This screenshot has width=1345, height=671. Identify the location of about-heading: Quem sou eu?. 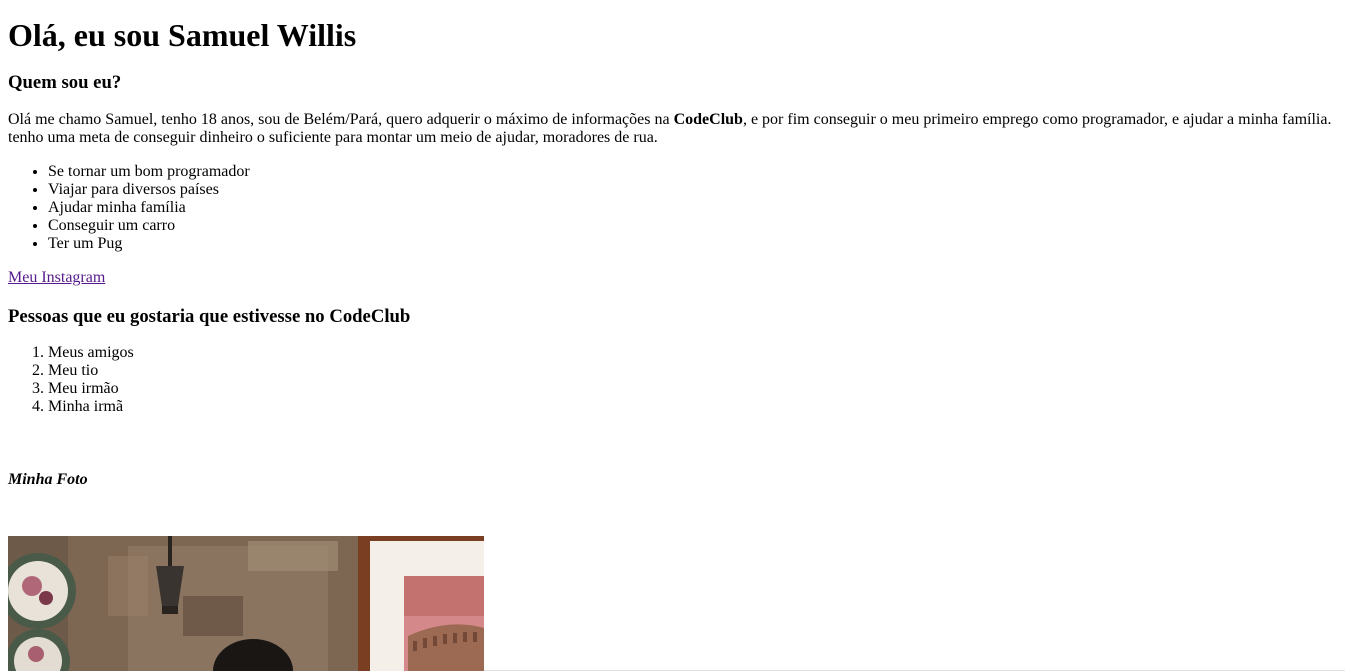
(65, 82).